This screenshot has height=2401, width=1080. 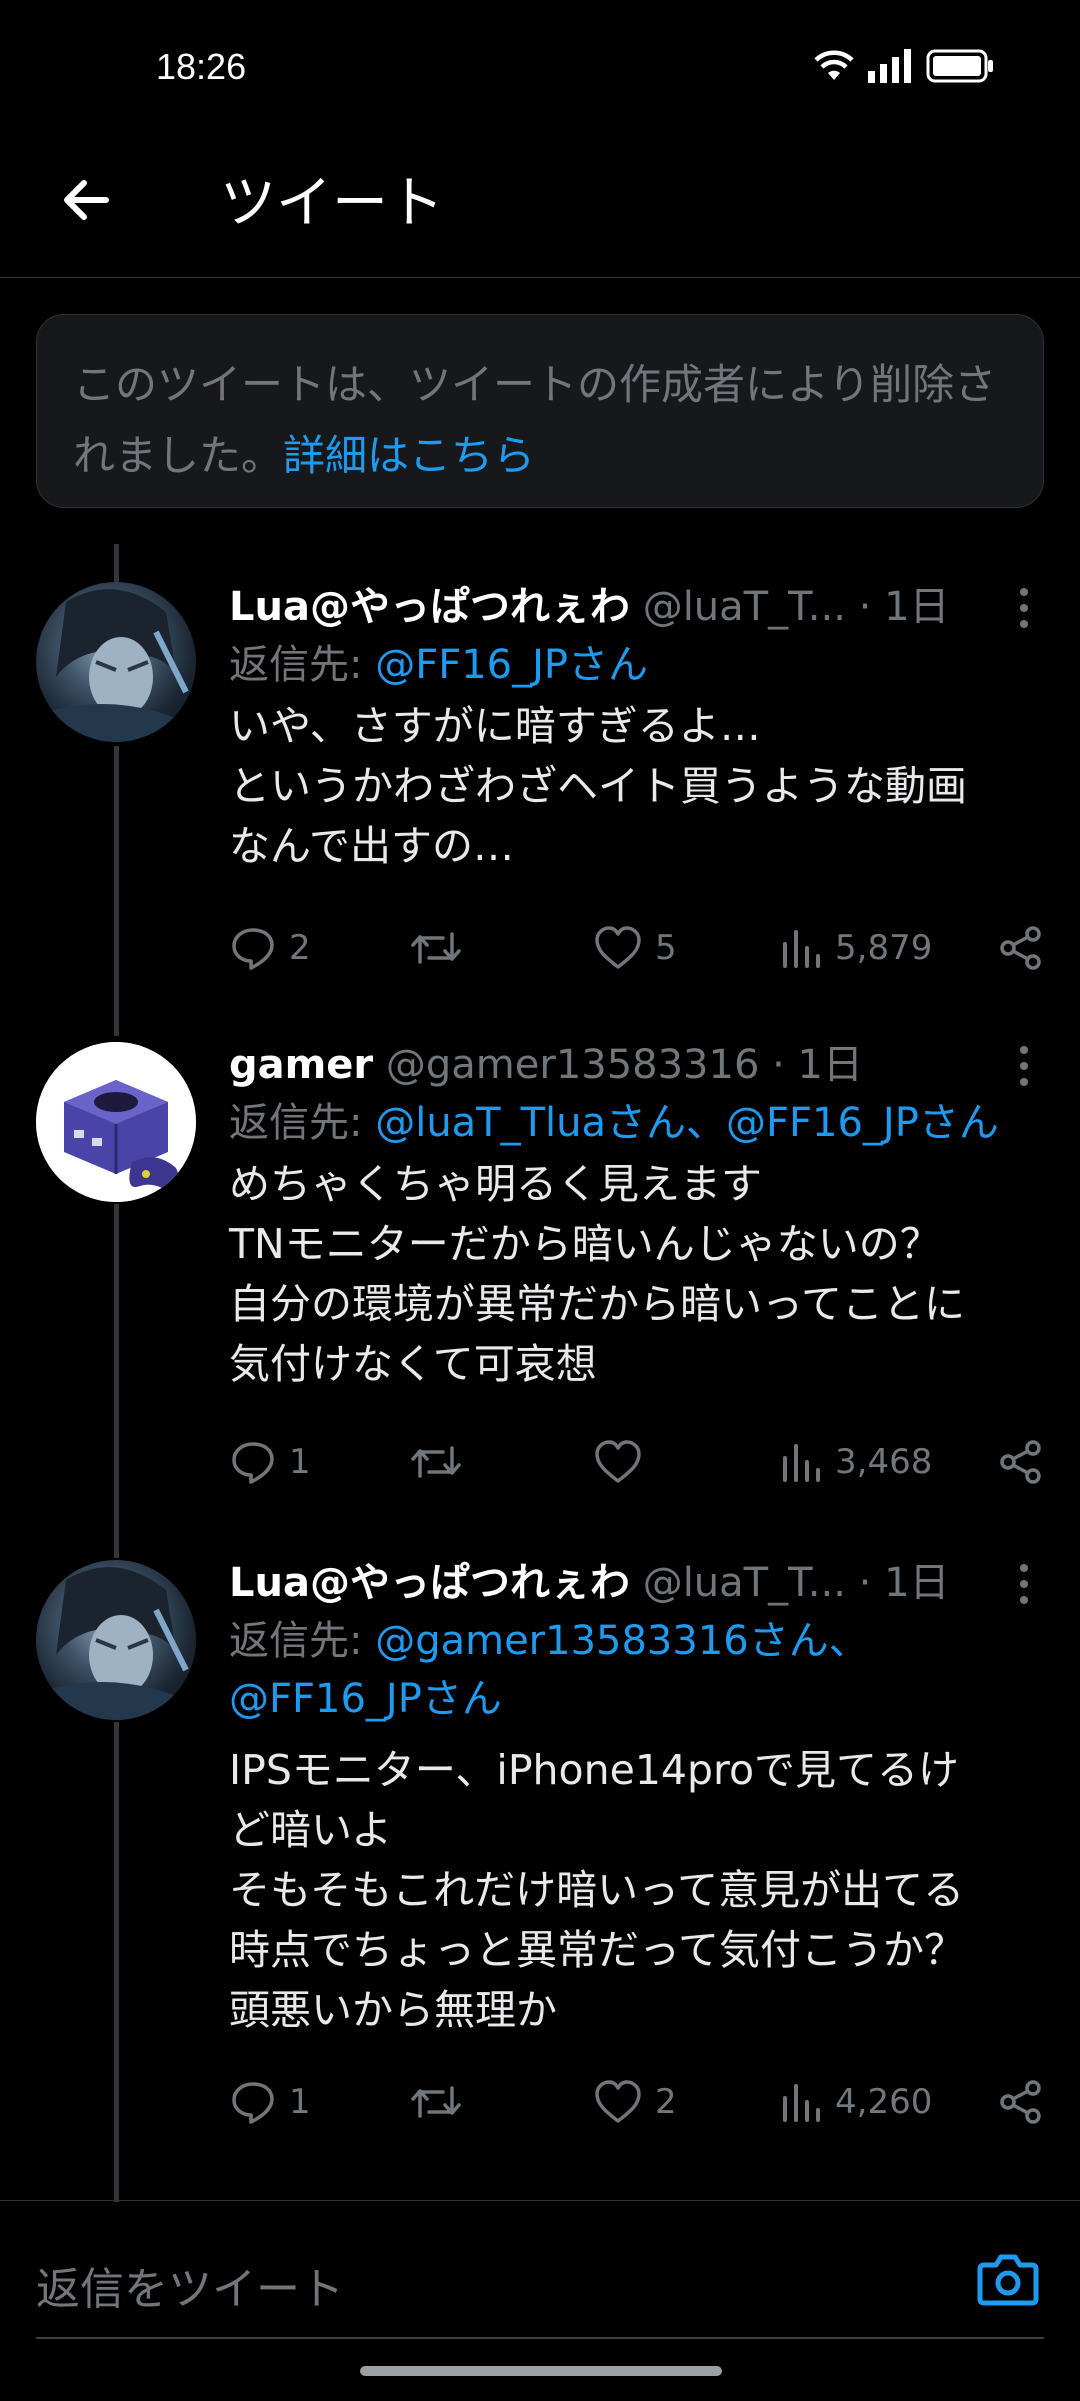 I want to click on reply-count: 2, so click(x=300, y=948).